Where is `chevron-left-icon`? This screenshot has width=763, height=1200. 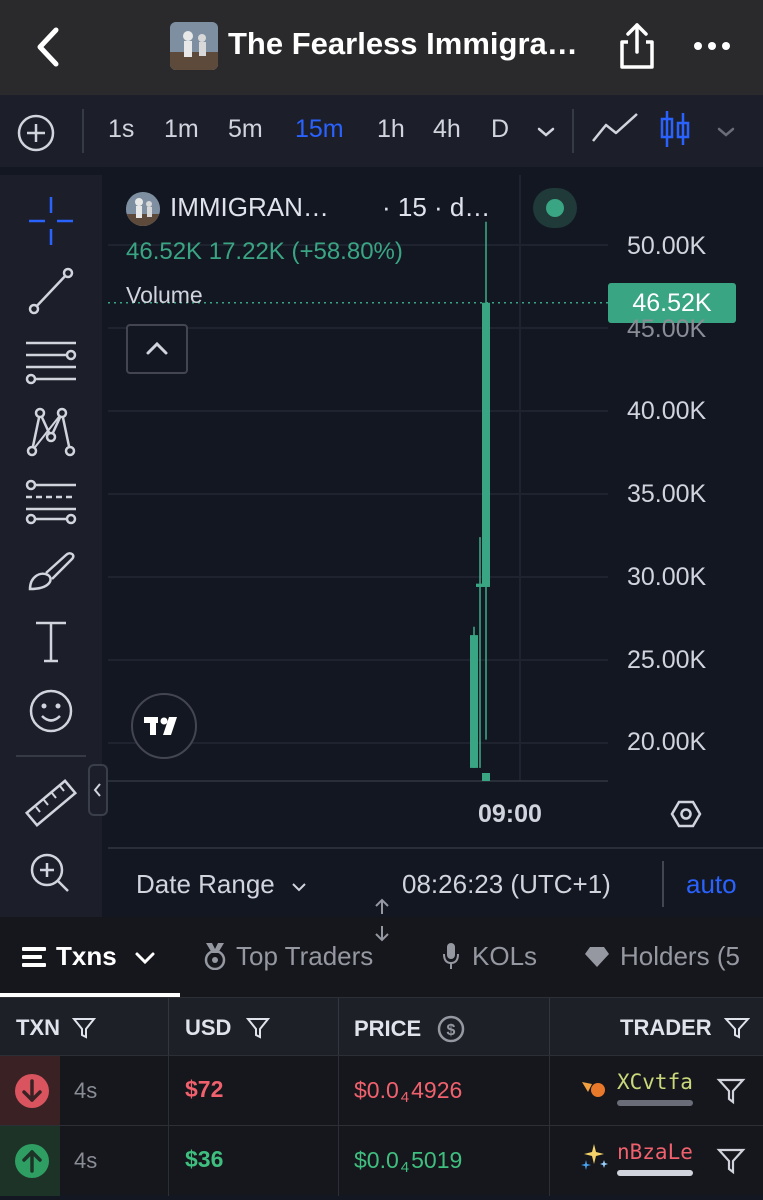 chevron-left-icon is located at coordinates (97, 790).